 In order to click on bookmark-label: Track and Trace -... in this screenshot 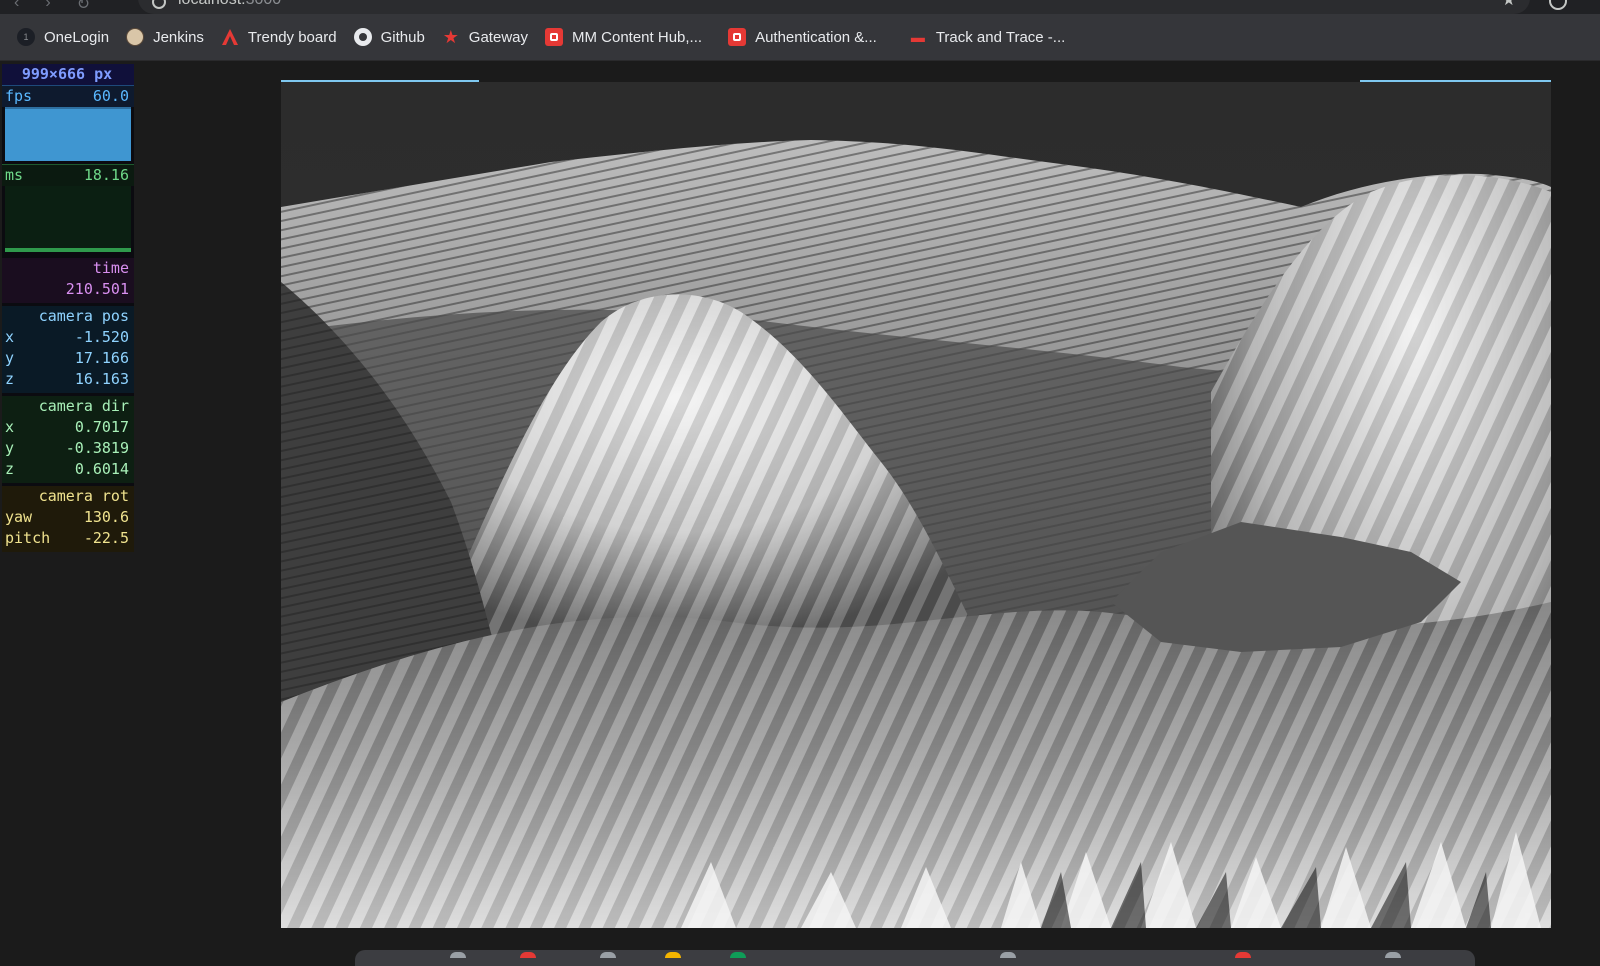, I will do `click(1000, 37)`.